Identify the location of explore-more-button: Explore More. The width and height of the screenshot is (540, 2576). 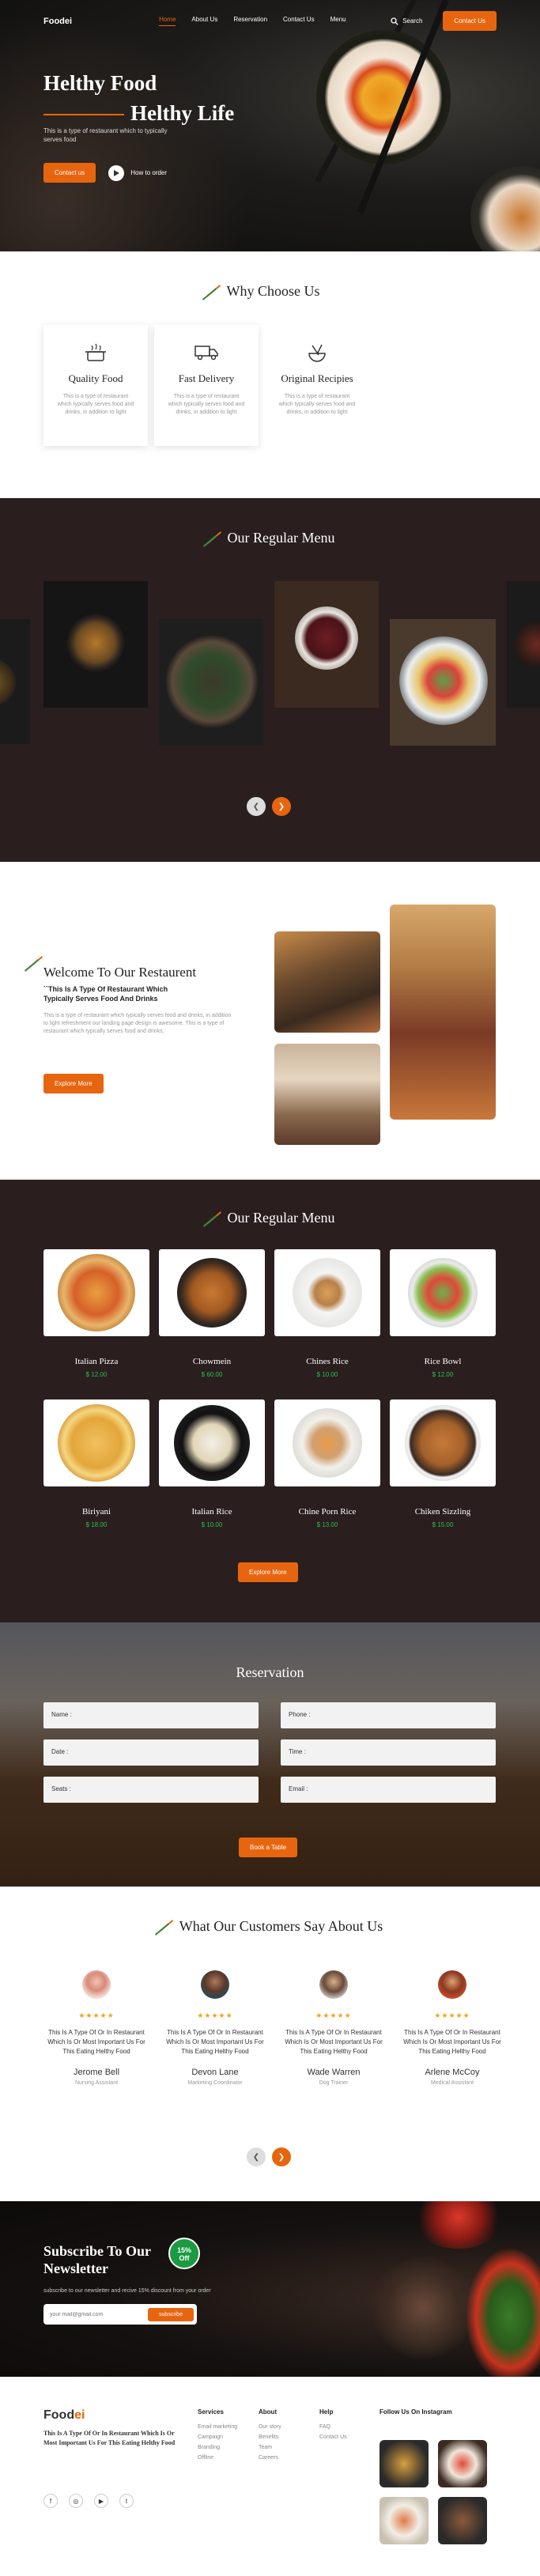
(73, 1083).